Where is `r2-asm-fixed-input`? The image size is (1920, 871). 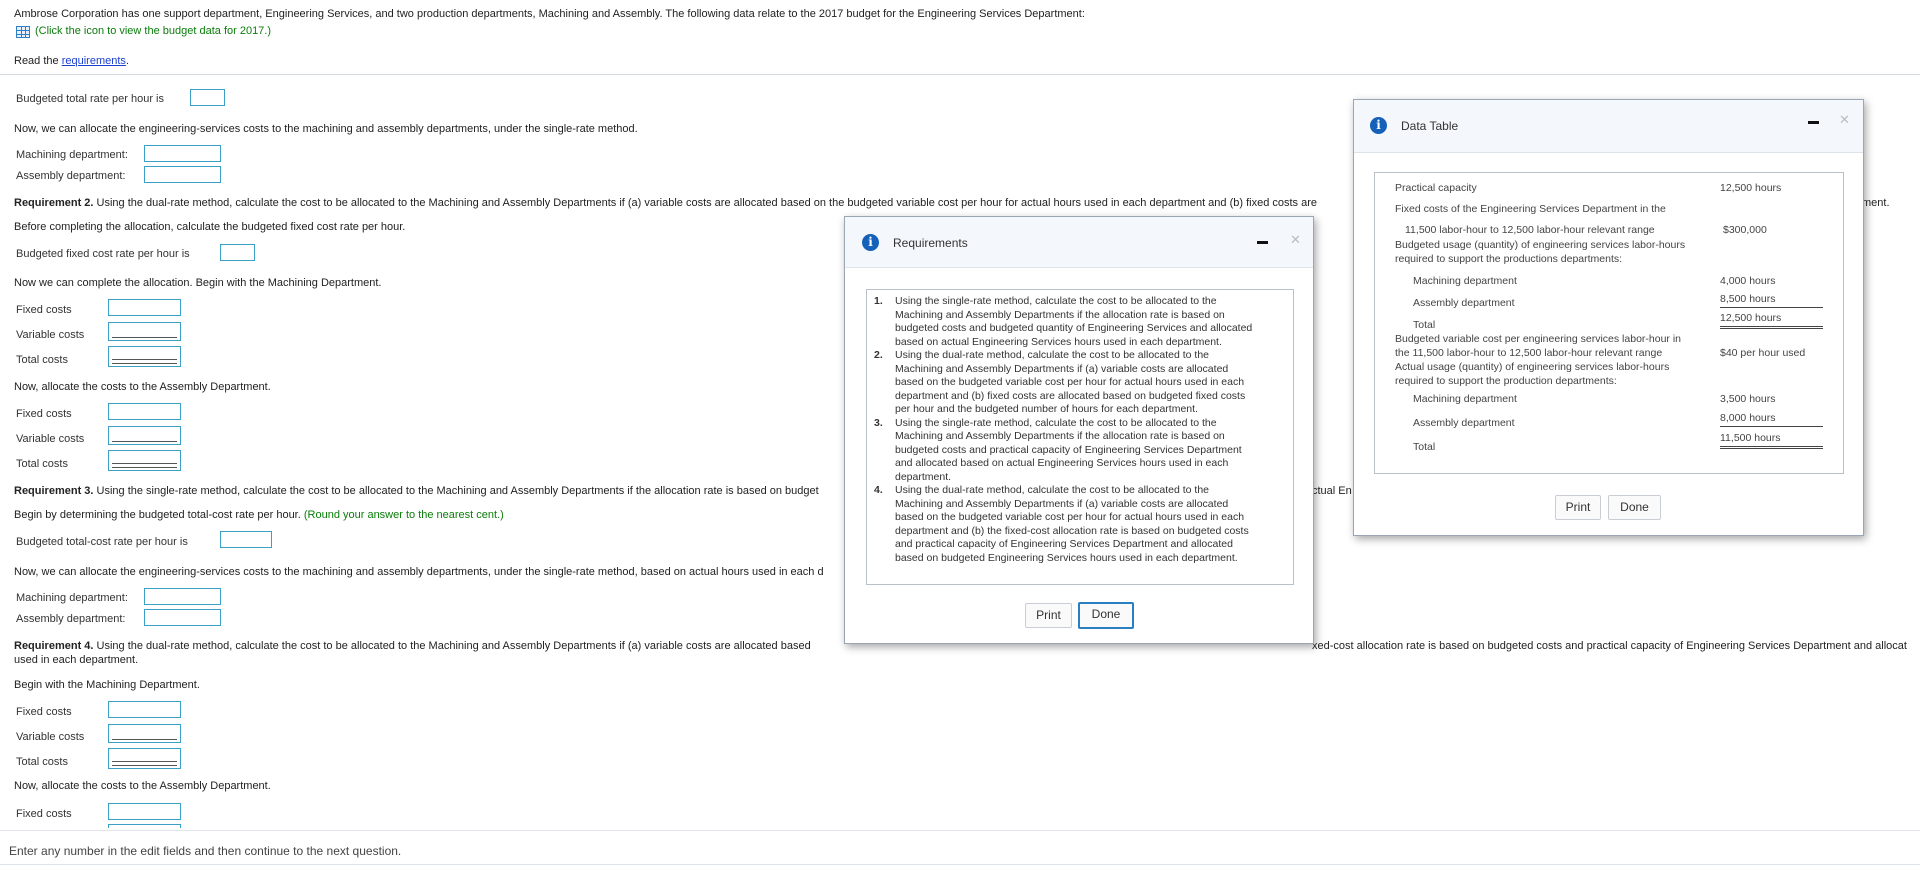 r2-asm-fixed-input is located at coordinates (144, 411).